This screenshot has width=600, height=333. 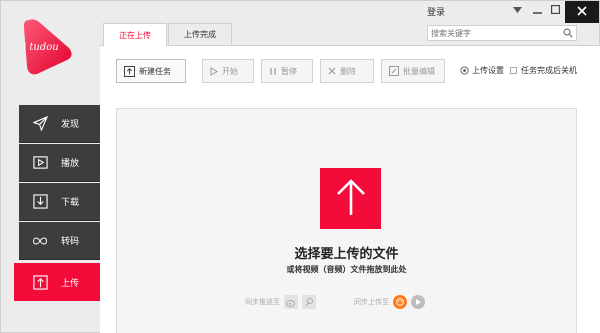 I want to click on search-input, so click(x=493, y=33).